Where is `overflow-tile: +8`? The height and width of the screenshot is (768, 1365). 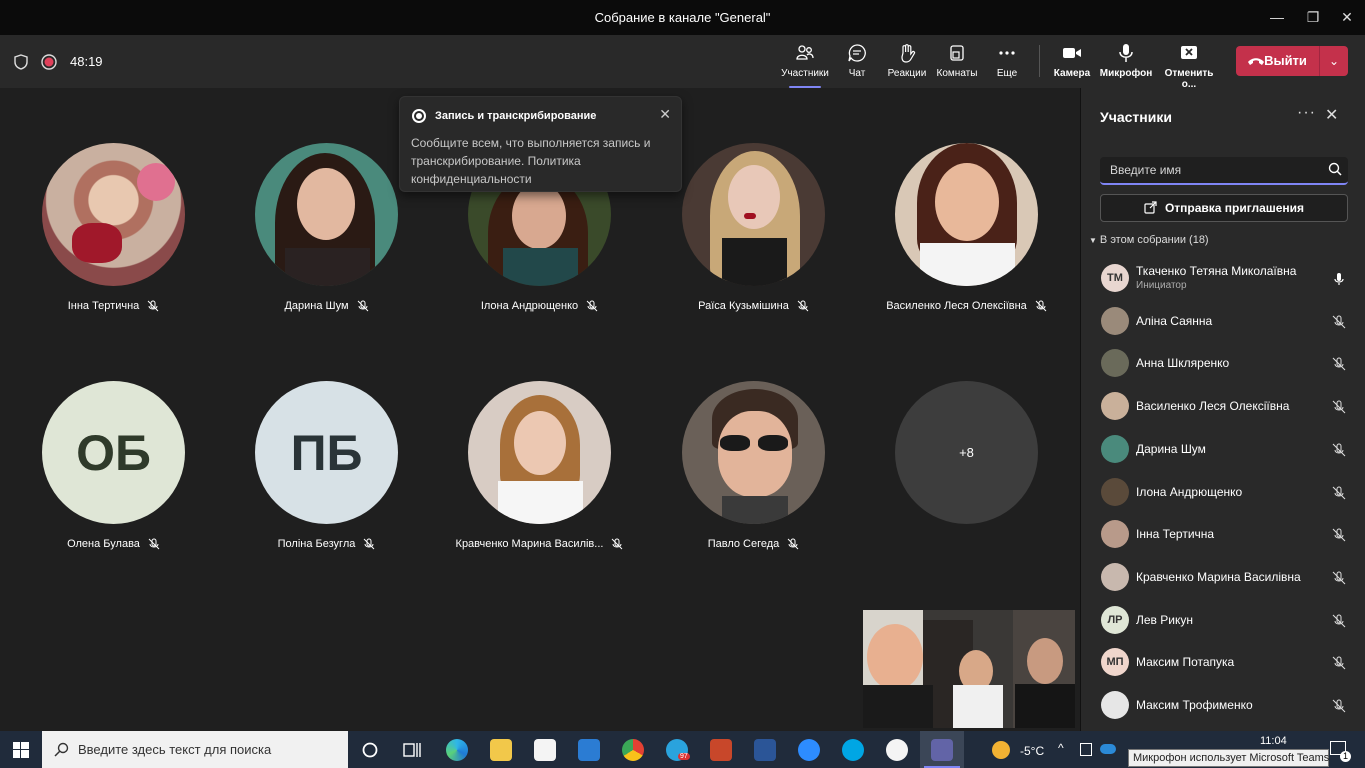
overflow-tile: +8 is located at coordinates (966, 452).